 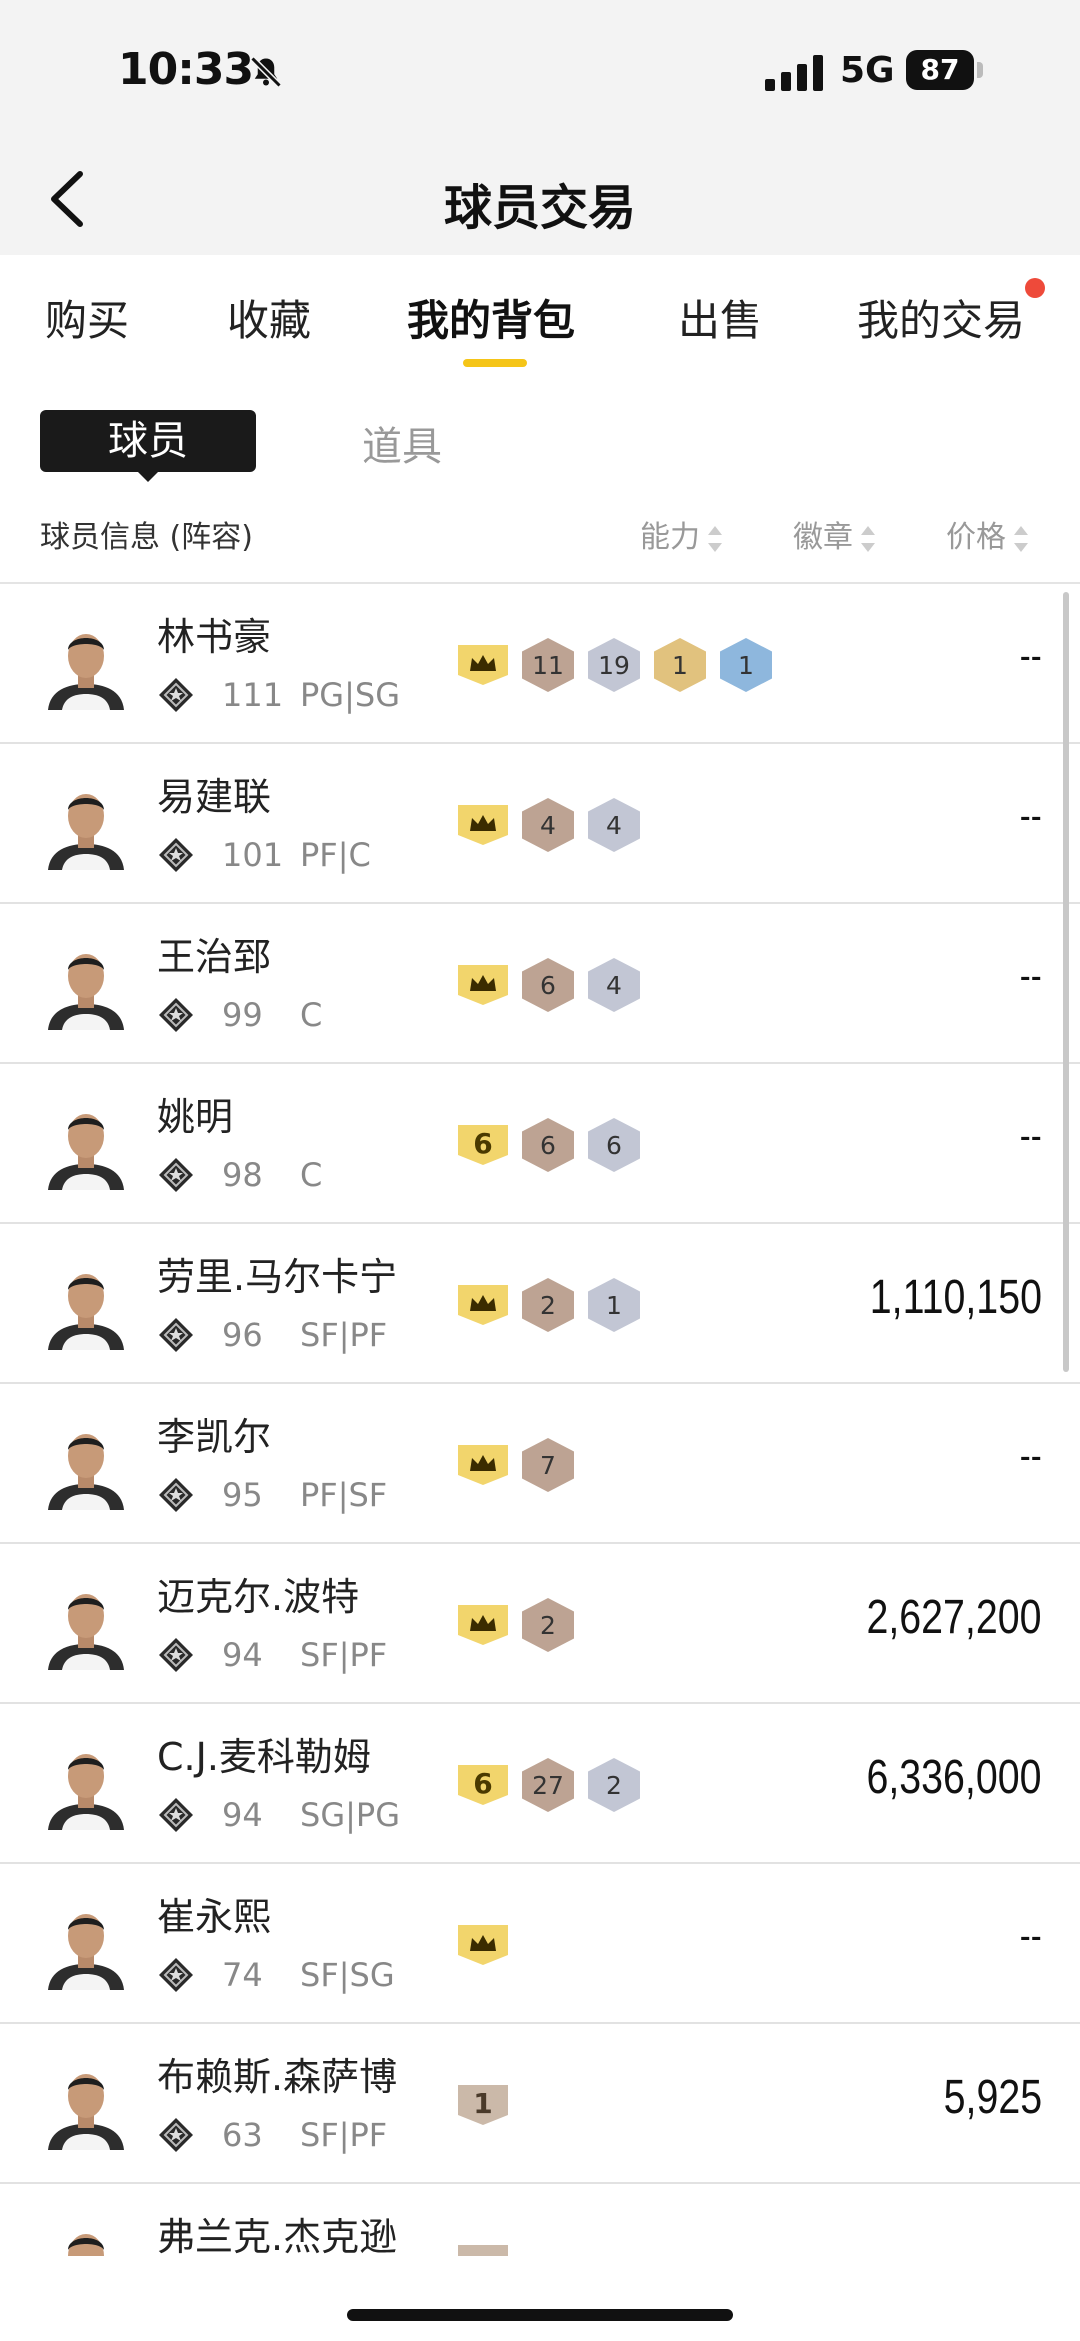 What do you see at coordinates (1066, 982) in the screenshot?
I see `scrollbar` at bounding box center [1066, 982].